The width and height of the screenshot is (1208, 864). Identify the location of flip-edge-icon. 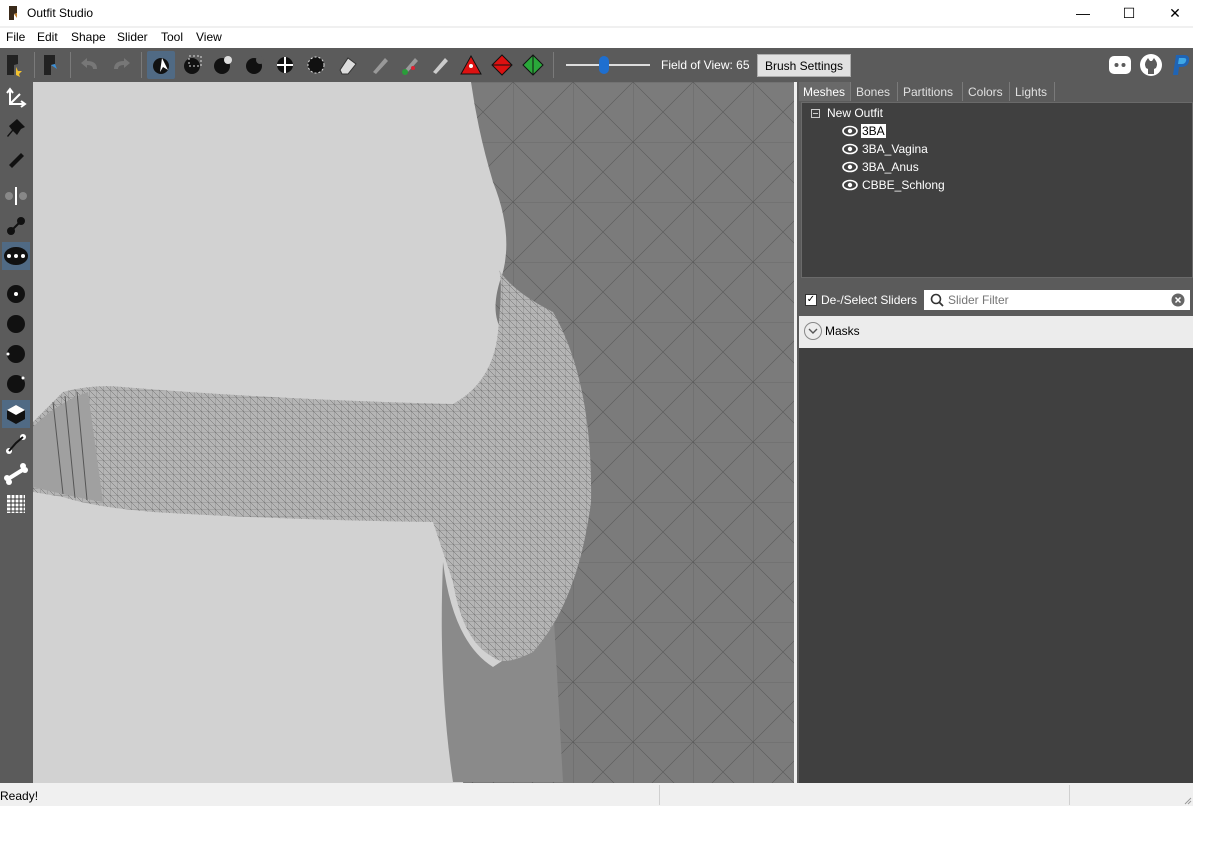
(502, 65).